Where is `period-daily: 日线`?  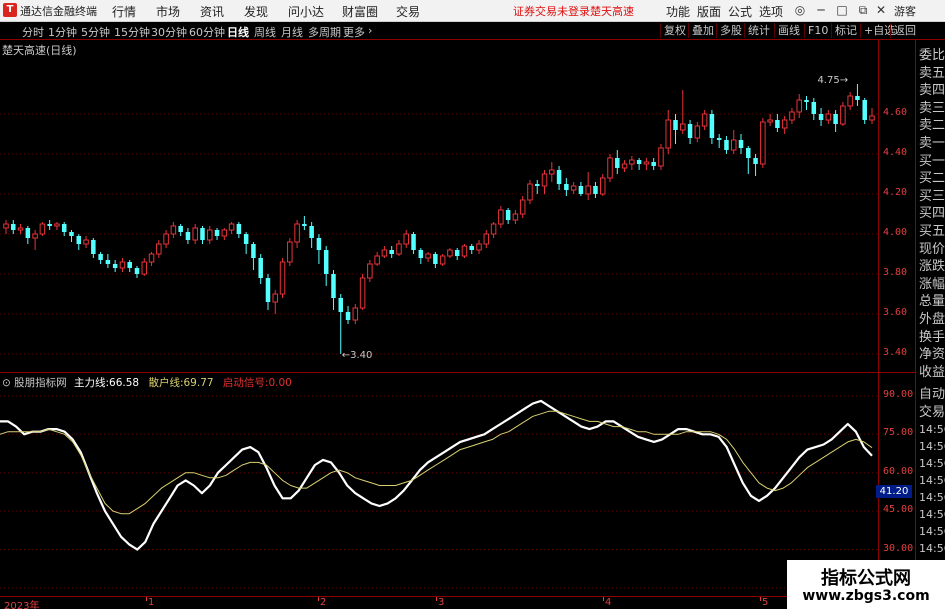 period-daily: 日线 is located at coordinates (238, 32).